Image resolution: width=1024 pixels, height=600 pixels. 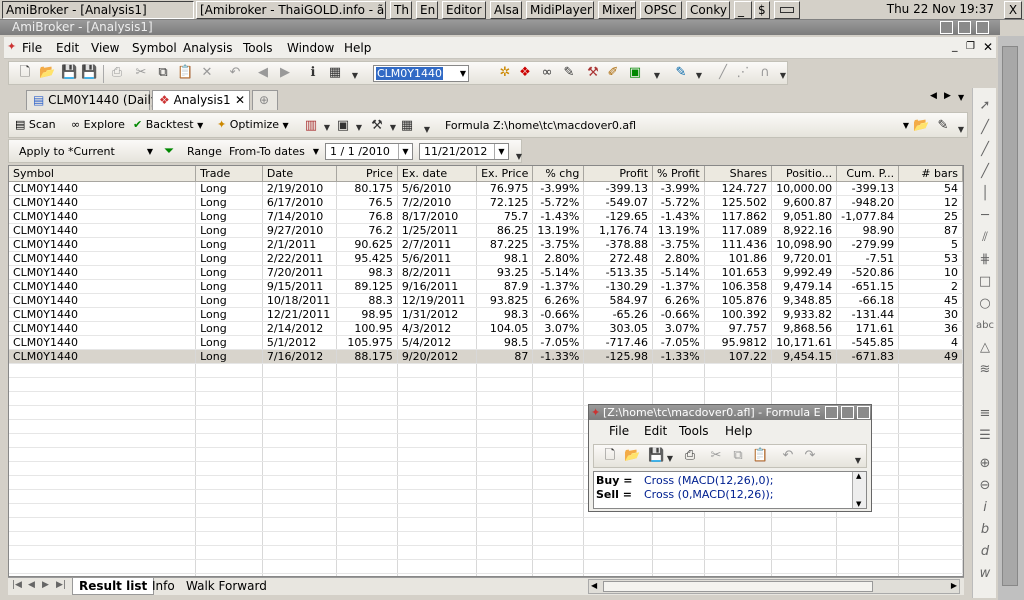 I want to click on column-header: Ex. date, so click(x=437, y=174).